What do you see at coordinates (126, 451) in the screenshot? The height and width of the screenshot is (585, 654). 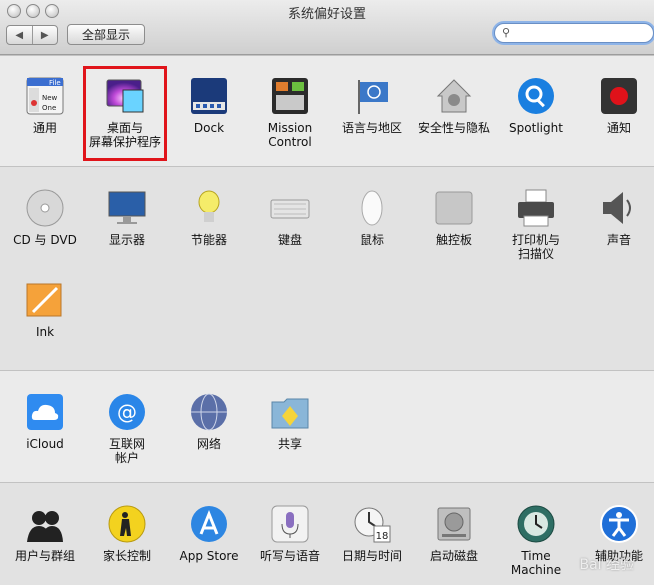 I see `pref-label: 互联网 帐户` at bounding box center [126, 451].